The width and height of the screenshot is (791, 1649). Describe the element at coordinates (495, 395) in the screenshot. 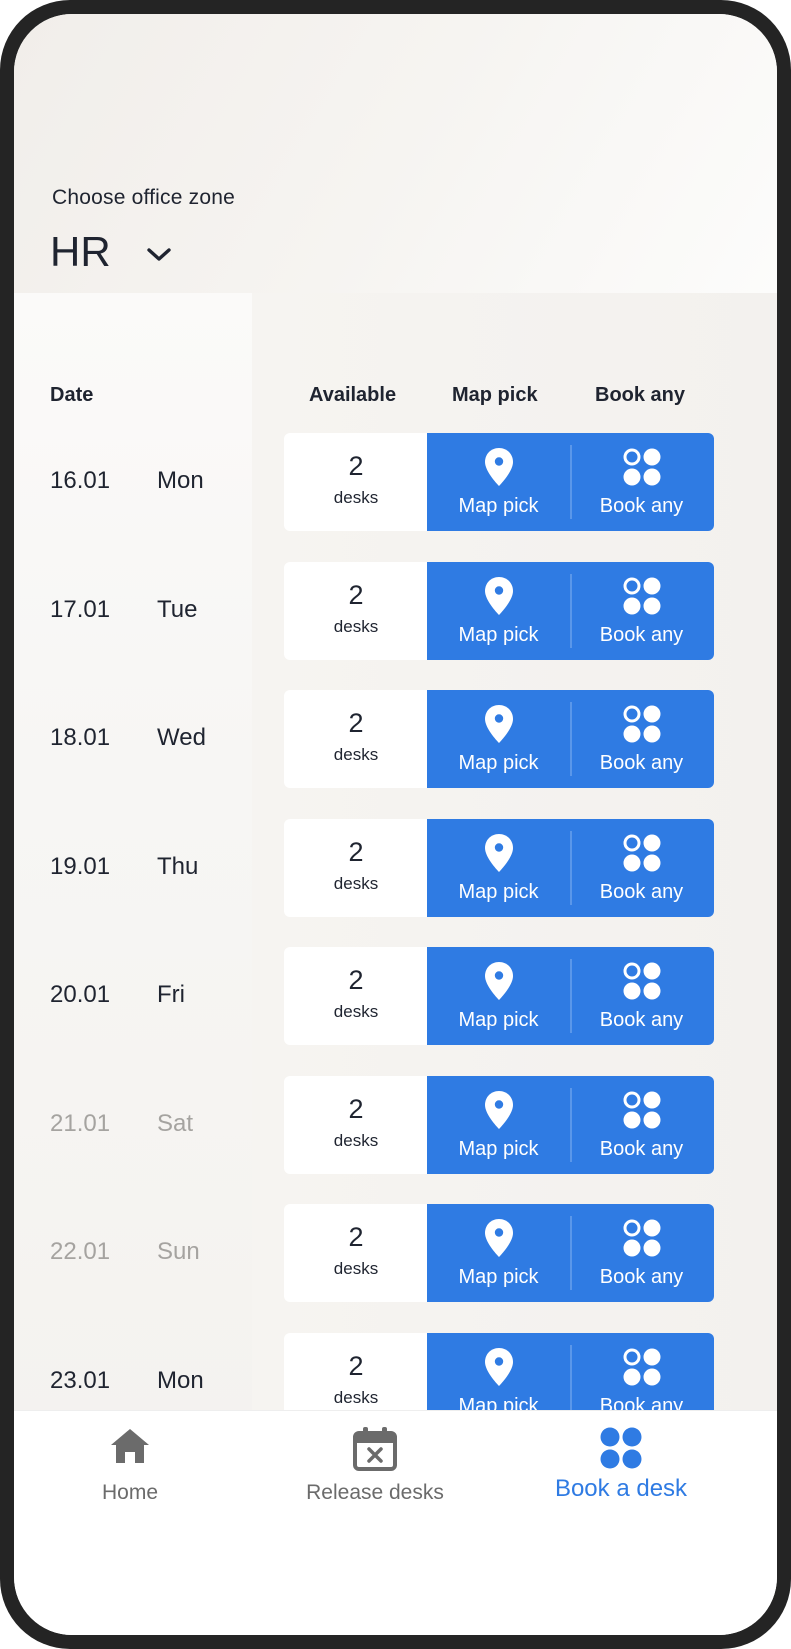

I see `column-header-map-pick: Map pick` at that location.